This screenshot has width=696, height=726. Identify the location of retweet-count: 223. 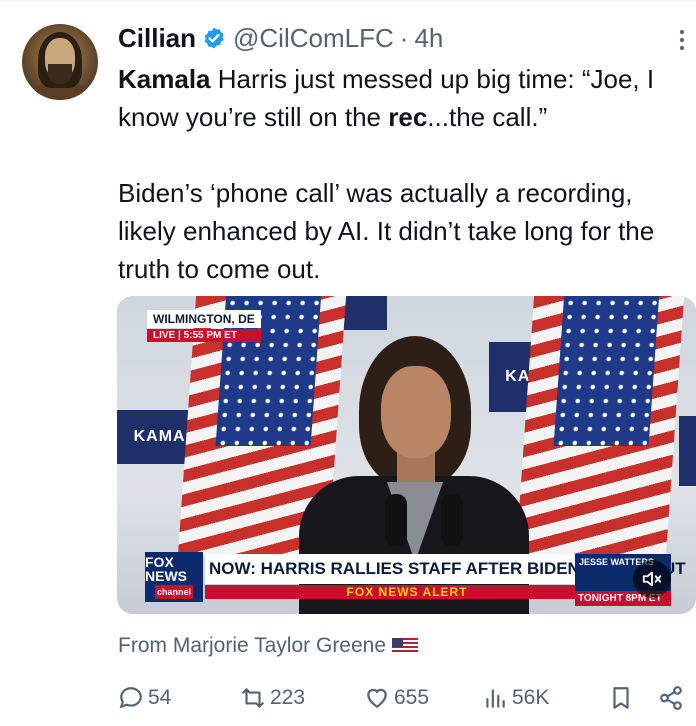
(288, 697).